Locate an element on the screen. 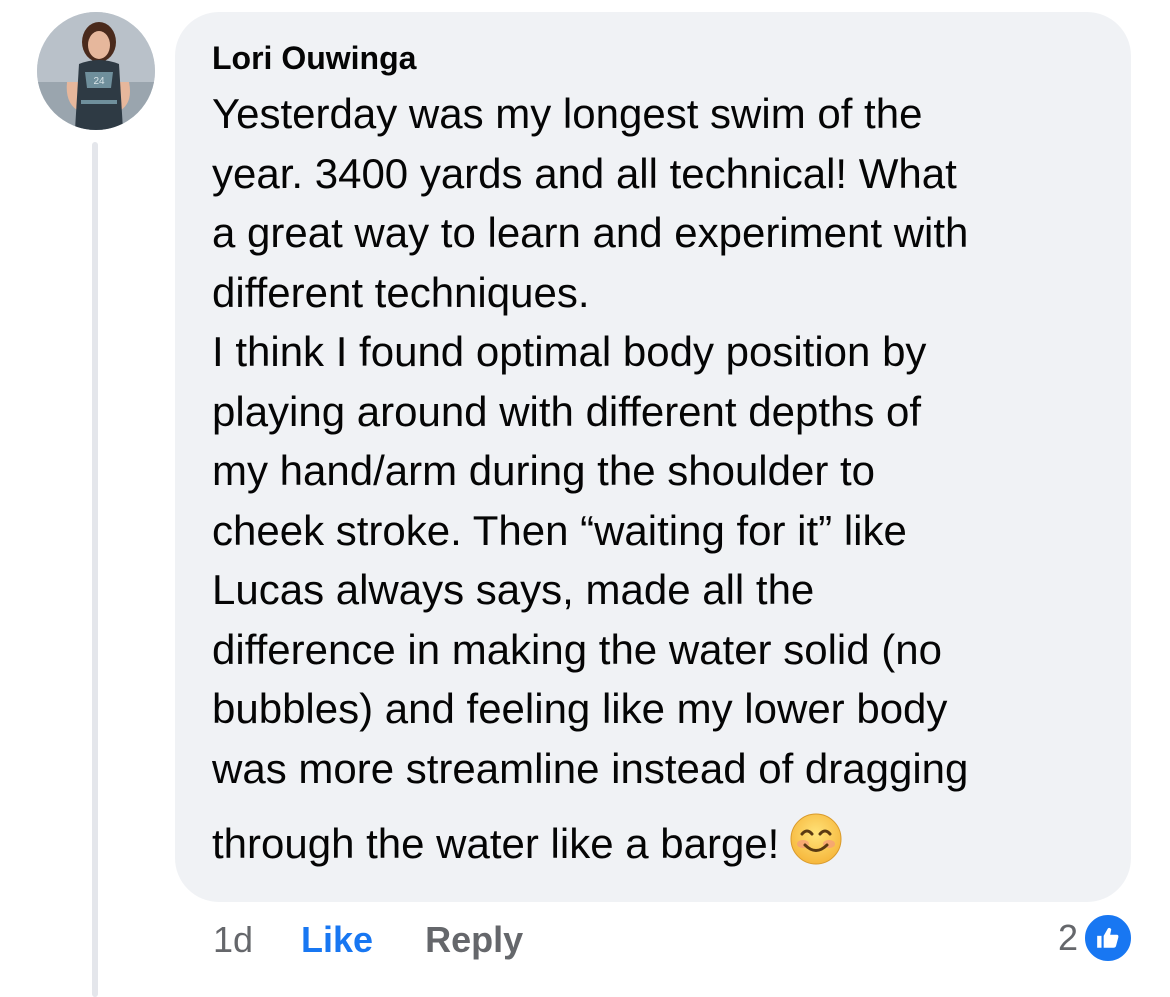 The image size is (1170, 997). thread-connector-line is located at coordinates (95, 569).